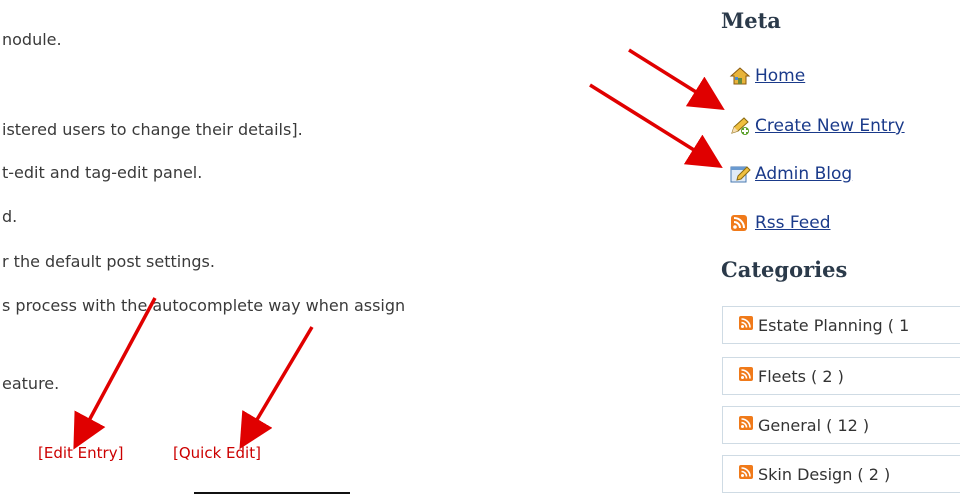  Describe the element at coordinates (813, 425) in the screenshot. I see `category-link-general: General ( 12 )` at that location.